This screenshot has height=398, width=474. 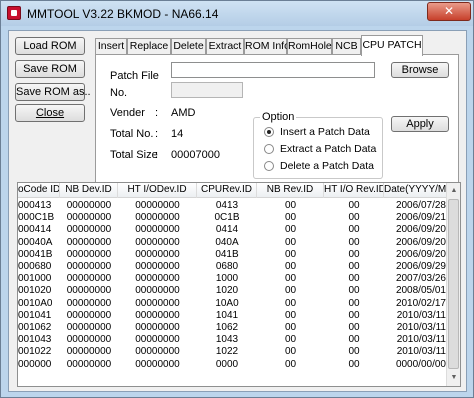 What do you see at coordinates (233, 218) in the screenshot?
I see `table-row: 000C1B 00000000 00000000 0C1B 00 00 2006/09/21` at bounding box center [233, 218].